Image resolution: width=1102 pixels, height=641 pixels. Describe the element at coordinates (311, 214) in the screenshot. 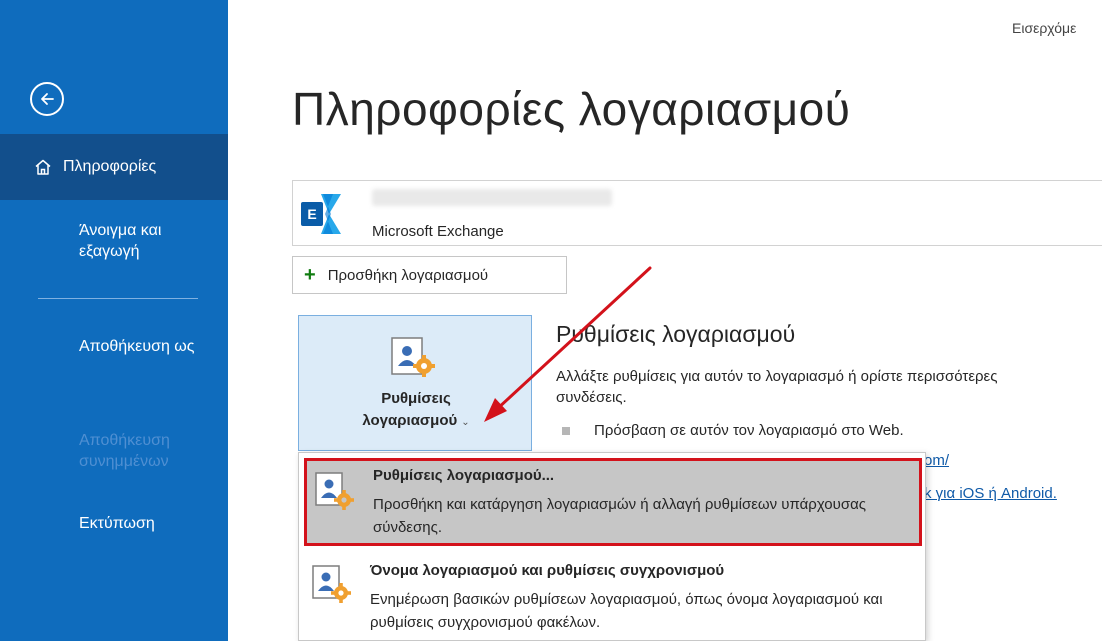

I see `svg-text: E` at that location.